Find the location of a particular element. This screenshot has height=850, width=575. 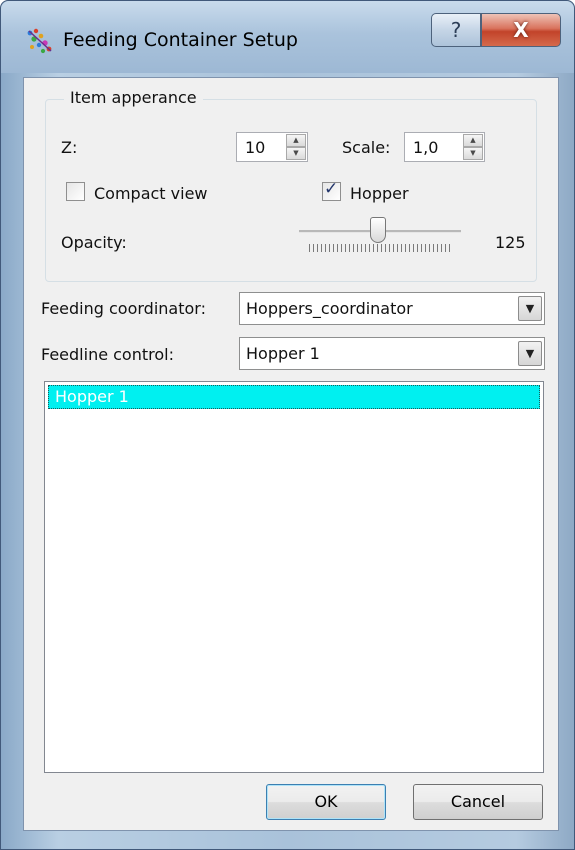

z-label: Z: is located at coordinates (69, 147).